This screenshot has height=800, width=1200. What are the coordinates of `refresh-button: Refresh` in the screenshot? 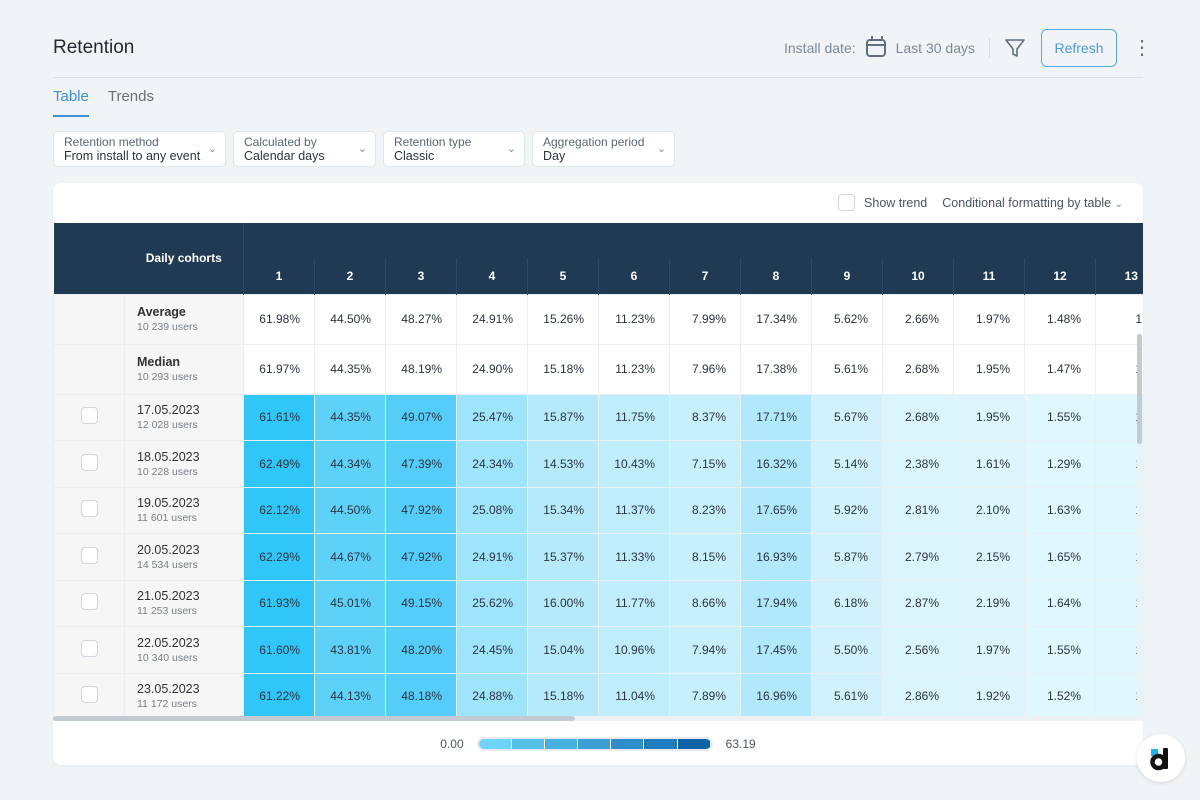 It's located at (1079, 48).